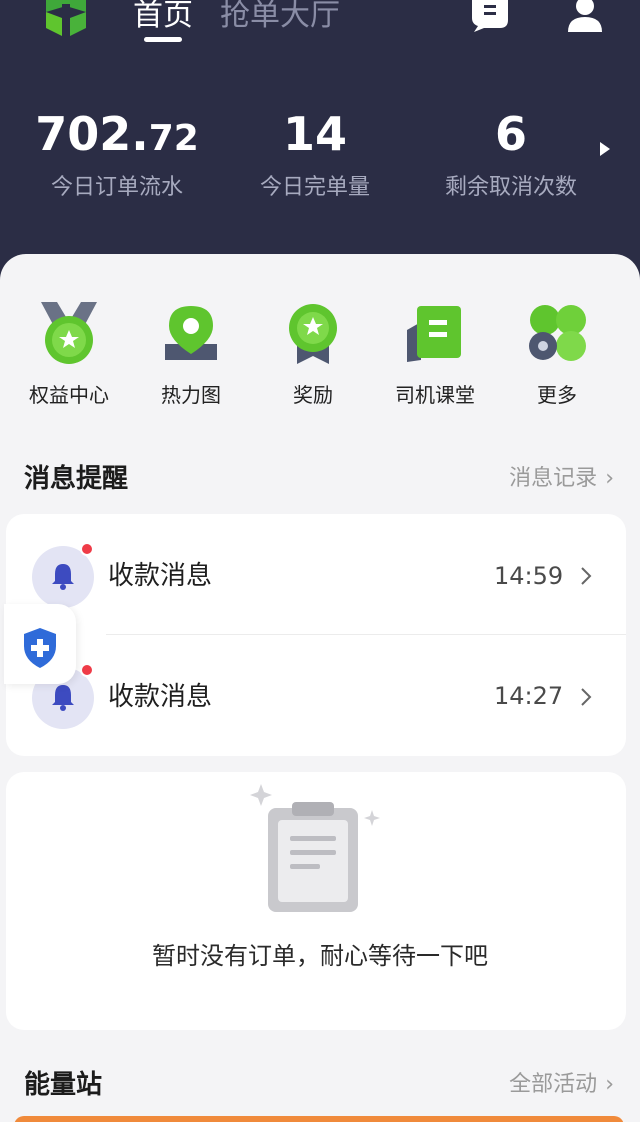 The image size is (640, 1122). What do you see at coordinates (40, 648) in the screenshot?
I see `shield-icon` at bounding box center [40, 648].